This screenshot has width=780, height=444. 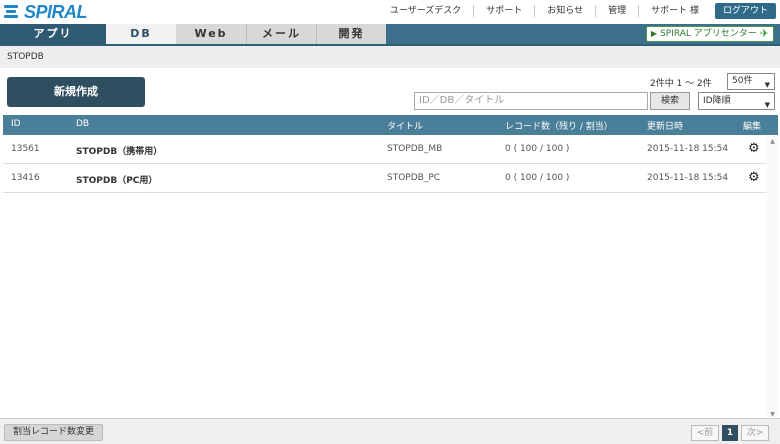 I want to click on row-id: 13561, so click(x=25, y=149).